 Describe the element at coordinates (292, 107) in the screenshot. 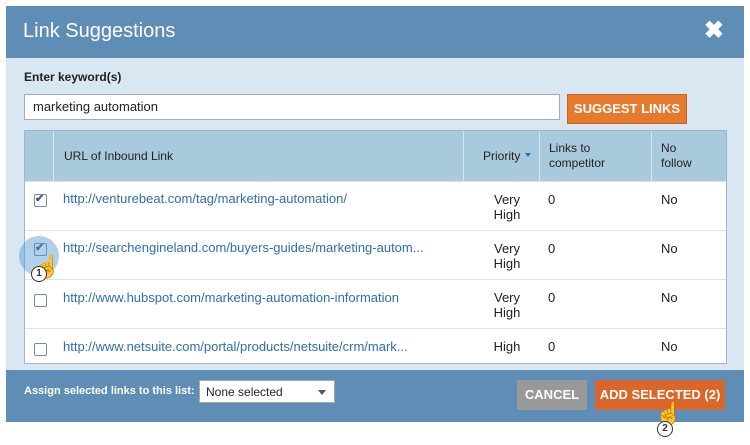

I see `keyword-input: marketing automation` at that location.